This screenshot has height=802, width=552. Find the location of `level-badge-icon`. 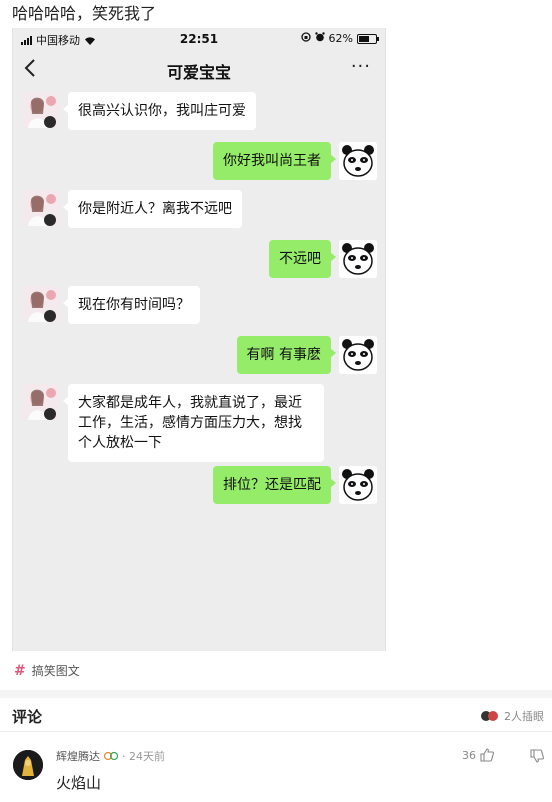

level-badge-icon is located at coordinates (111, 756).